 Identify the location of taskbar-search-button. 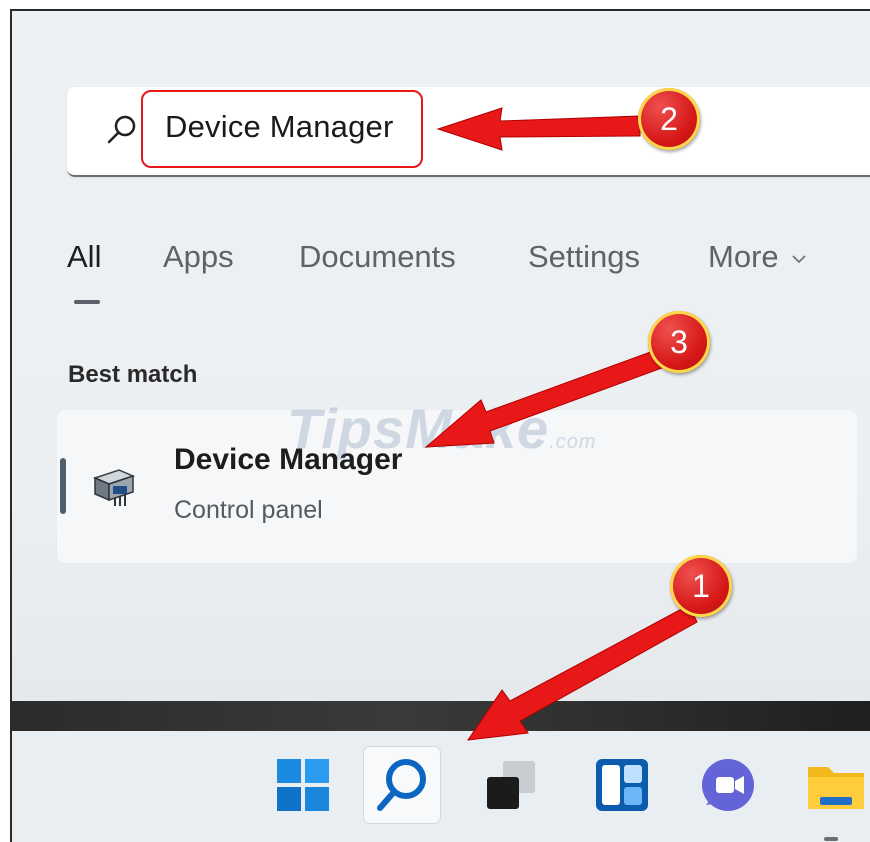
(402, 785).